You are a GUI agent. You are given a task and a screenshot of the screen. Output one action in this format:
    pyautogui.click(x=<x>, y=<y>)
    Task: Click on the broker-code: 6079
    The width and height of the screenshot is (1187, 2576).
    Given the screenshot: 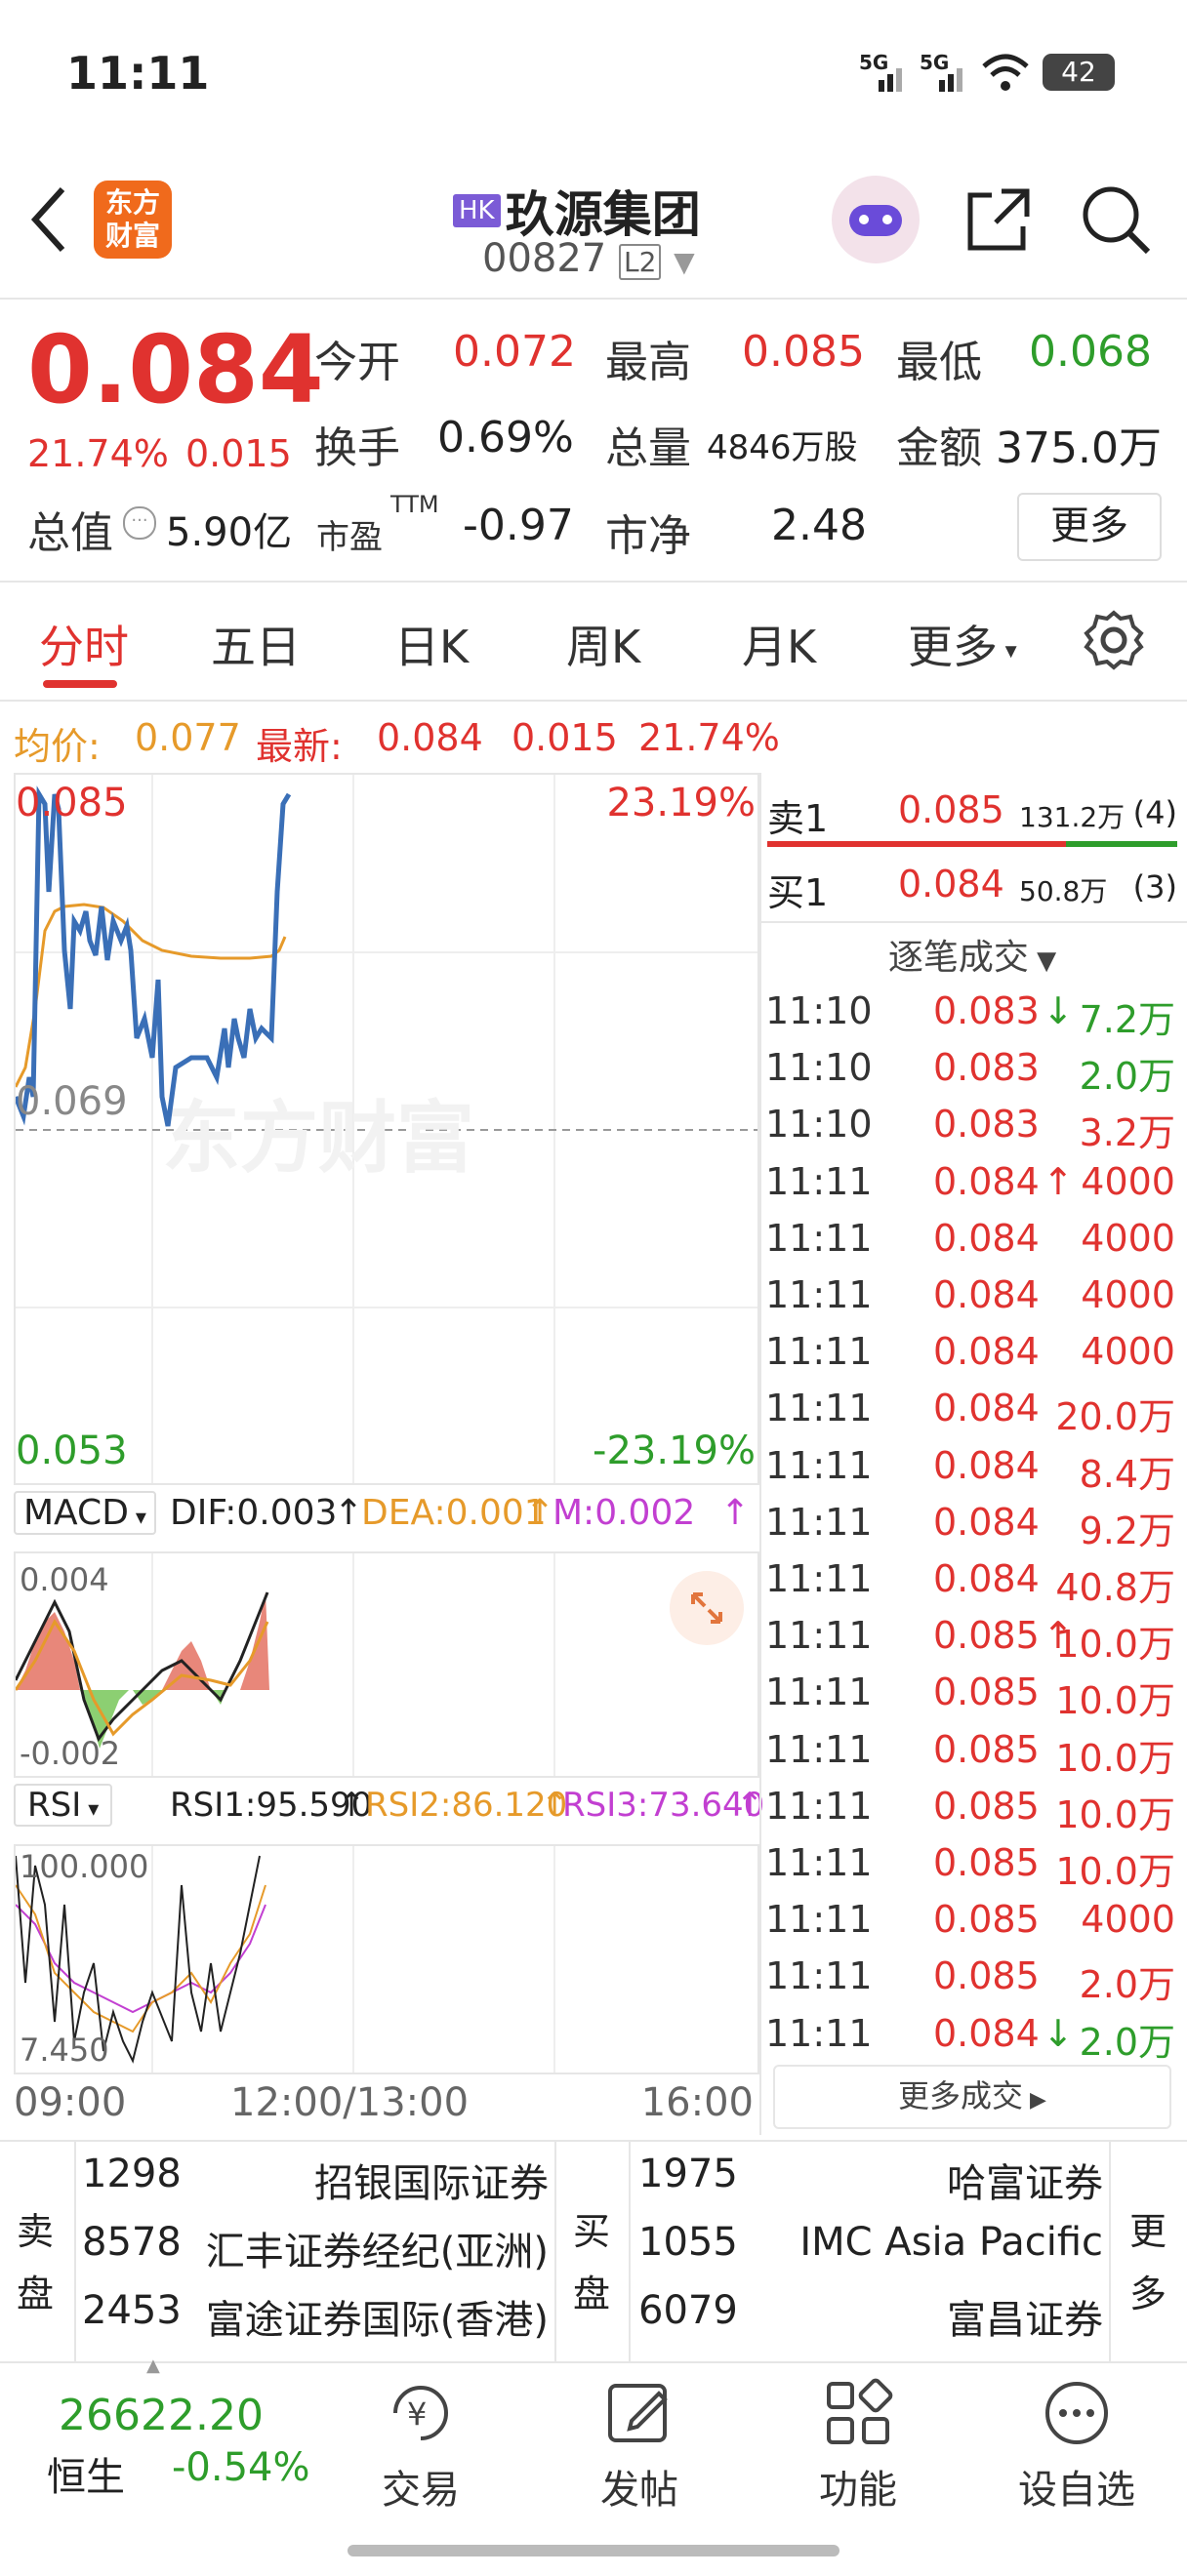 What is the action you would take?
    pyautogui.click(x=688, y=2310)
    